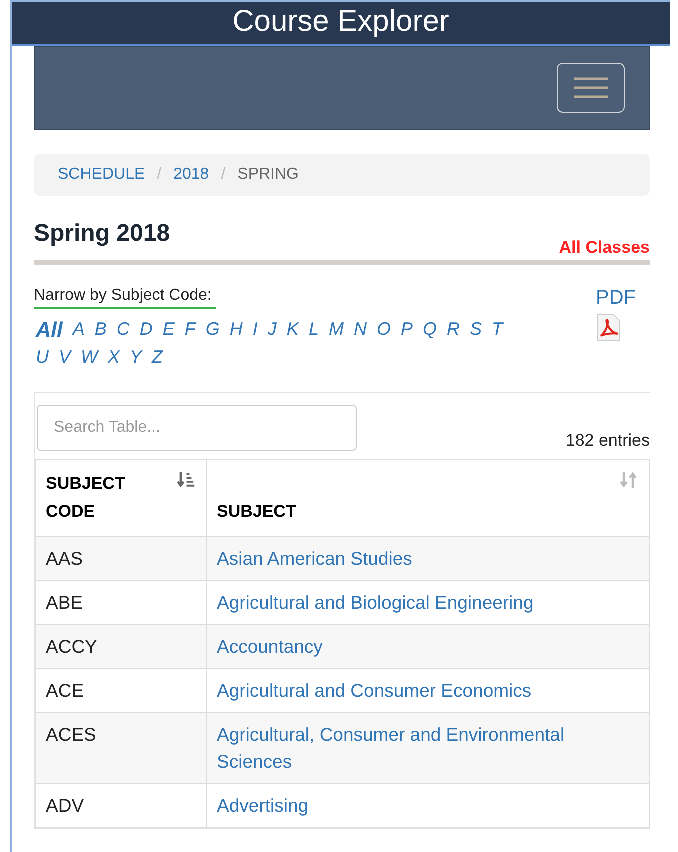  I want to click on filter-label: All Classes, so click(604, 248).